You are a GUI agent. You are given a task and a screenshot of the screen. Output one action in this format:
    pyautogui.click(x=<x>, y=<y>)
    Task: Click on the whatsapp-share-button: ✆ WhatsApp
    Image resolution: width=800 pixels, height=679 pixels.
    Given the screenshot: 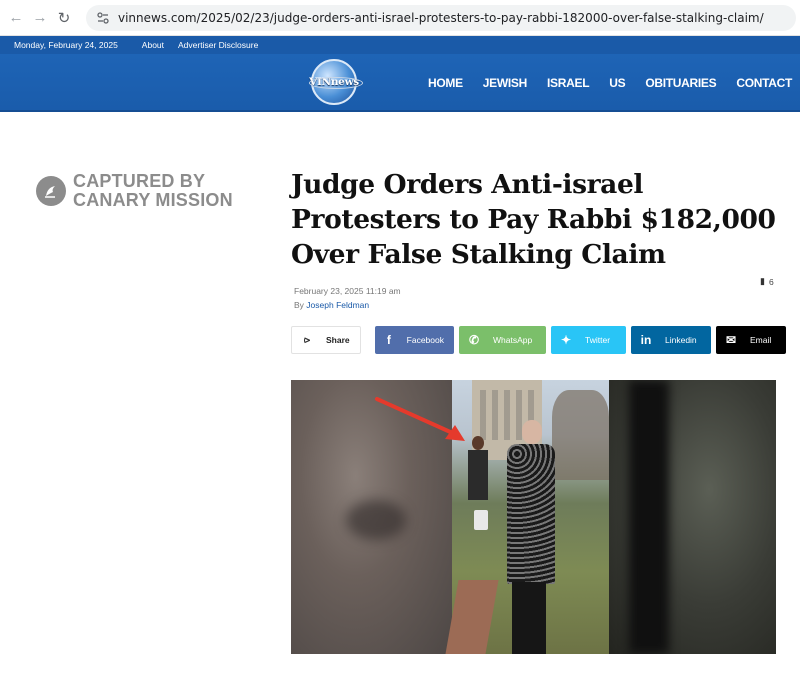 What is the action you would take?
    pyautogui.click(x=502, y=340)
    